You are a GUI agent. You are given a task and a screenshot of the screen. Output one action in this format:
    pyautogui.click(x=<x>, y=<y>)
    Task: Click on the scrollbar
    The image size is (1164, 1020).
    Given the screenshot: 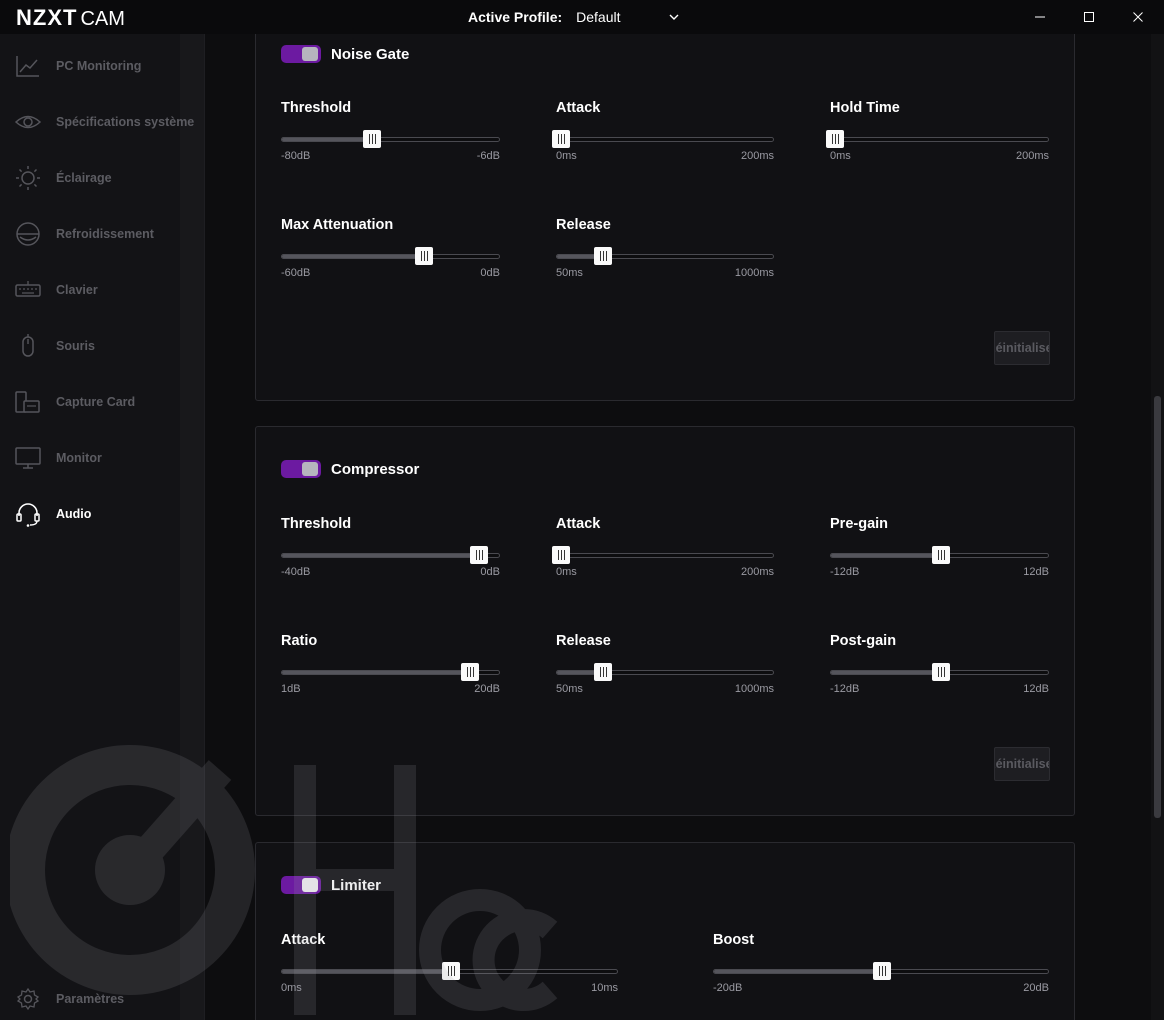 What is the action you would take?
    pyautogui.click(x=1157, y=527)
    